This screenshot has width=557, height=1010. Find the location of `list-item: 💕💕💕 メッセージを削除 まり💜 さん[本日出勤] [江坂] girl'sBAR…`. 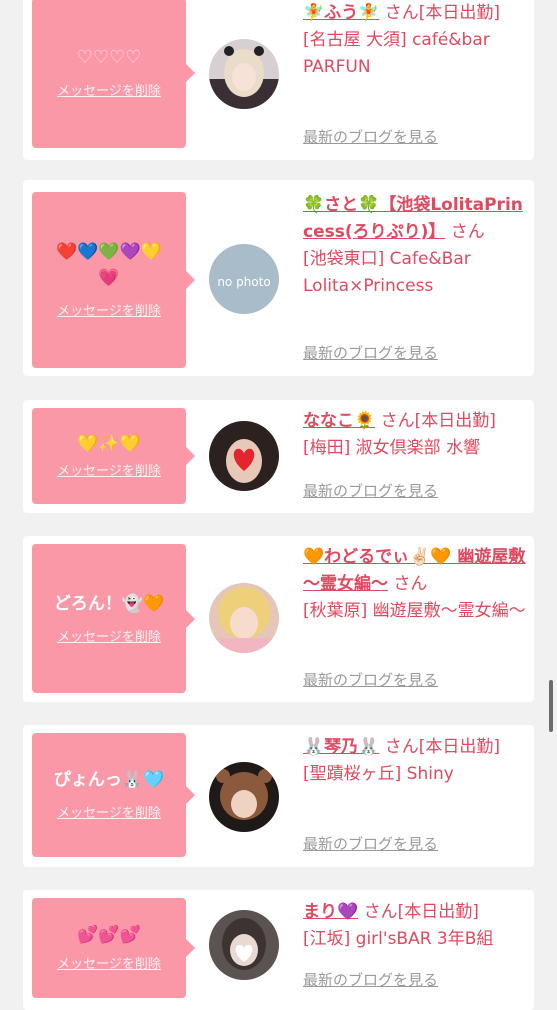

list-item: 💕💕💕 メッセージを削除 まり💜 さん[本日出勤] [江坂] girl'sBAR… is located at coordinates (278, 950).